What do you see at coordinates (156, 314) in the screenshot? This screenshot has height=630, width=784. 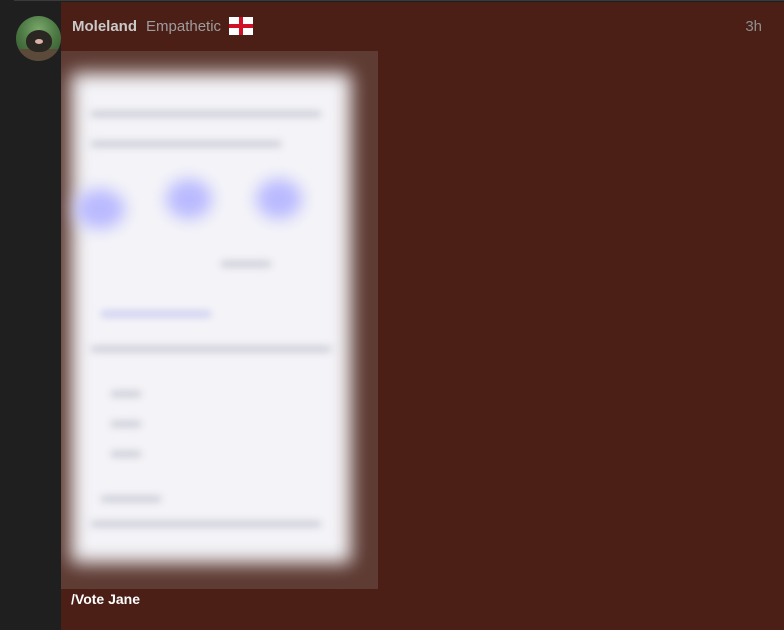 I see `blurred-link` at bounding box center [156, 314].